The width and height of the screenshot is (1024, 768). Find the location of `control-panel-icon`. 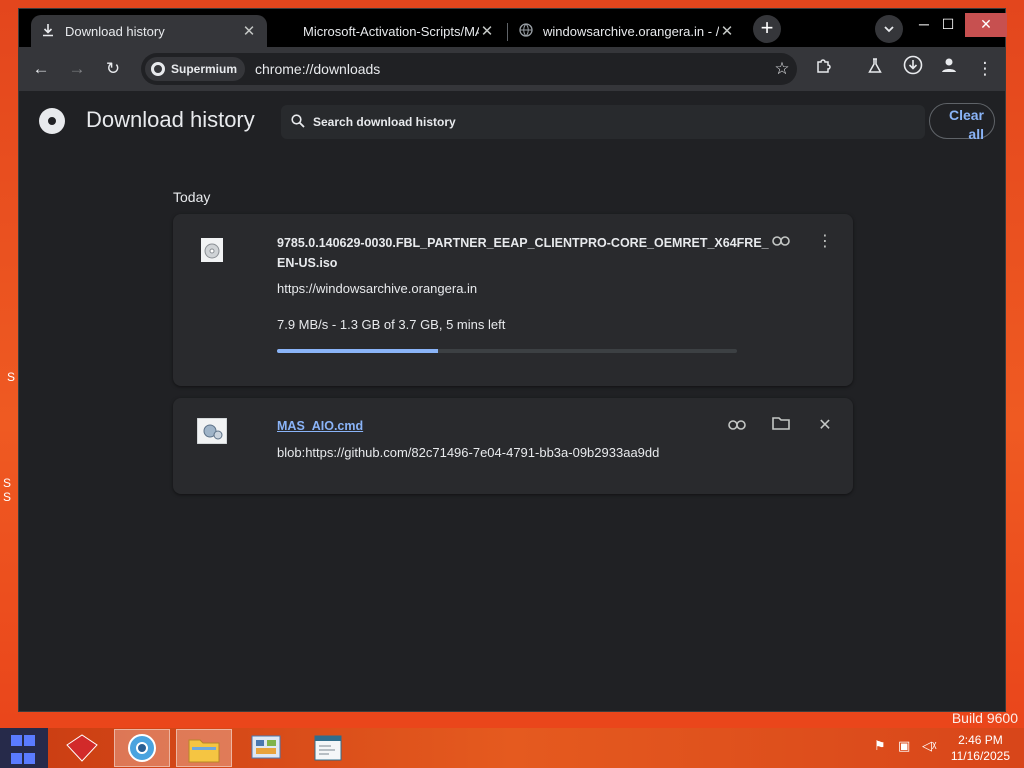

control-panel-icon is located at coordinates (266, 747).